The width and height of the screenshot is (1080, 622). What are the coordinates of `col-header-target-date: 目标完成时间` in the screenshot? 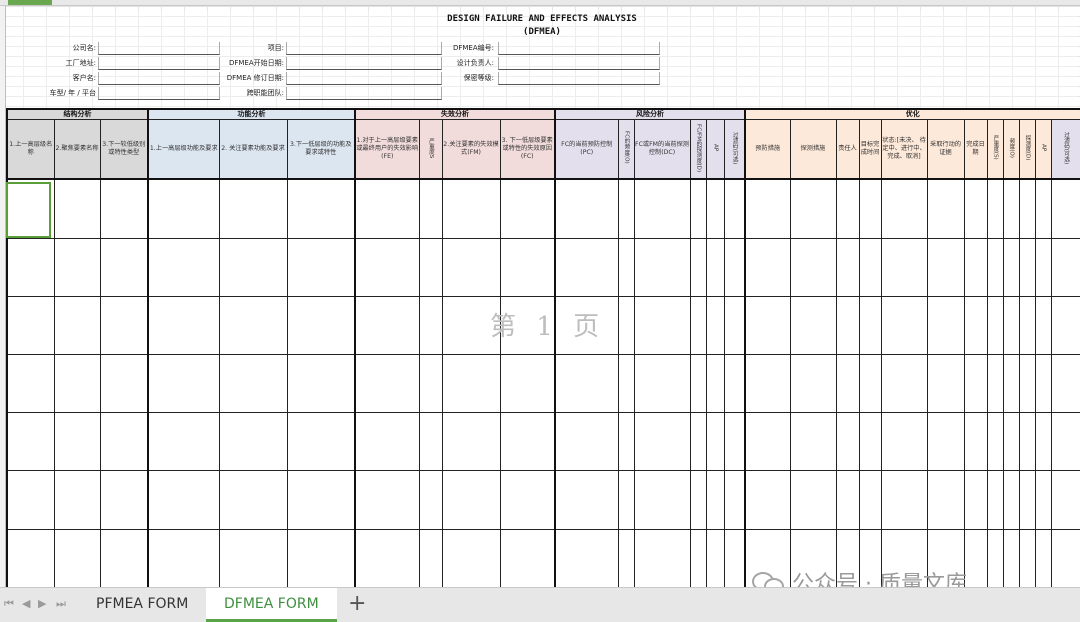 It's located at (870, 149).